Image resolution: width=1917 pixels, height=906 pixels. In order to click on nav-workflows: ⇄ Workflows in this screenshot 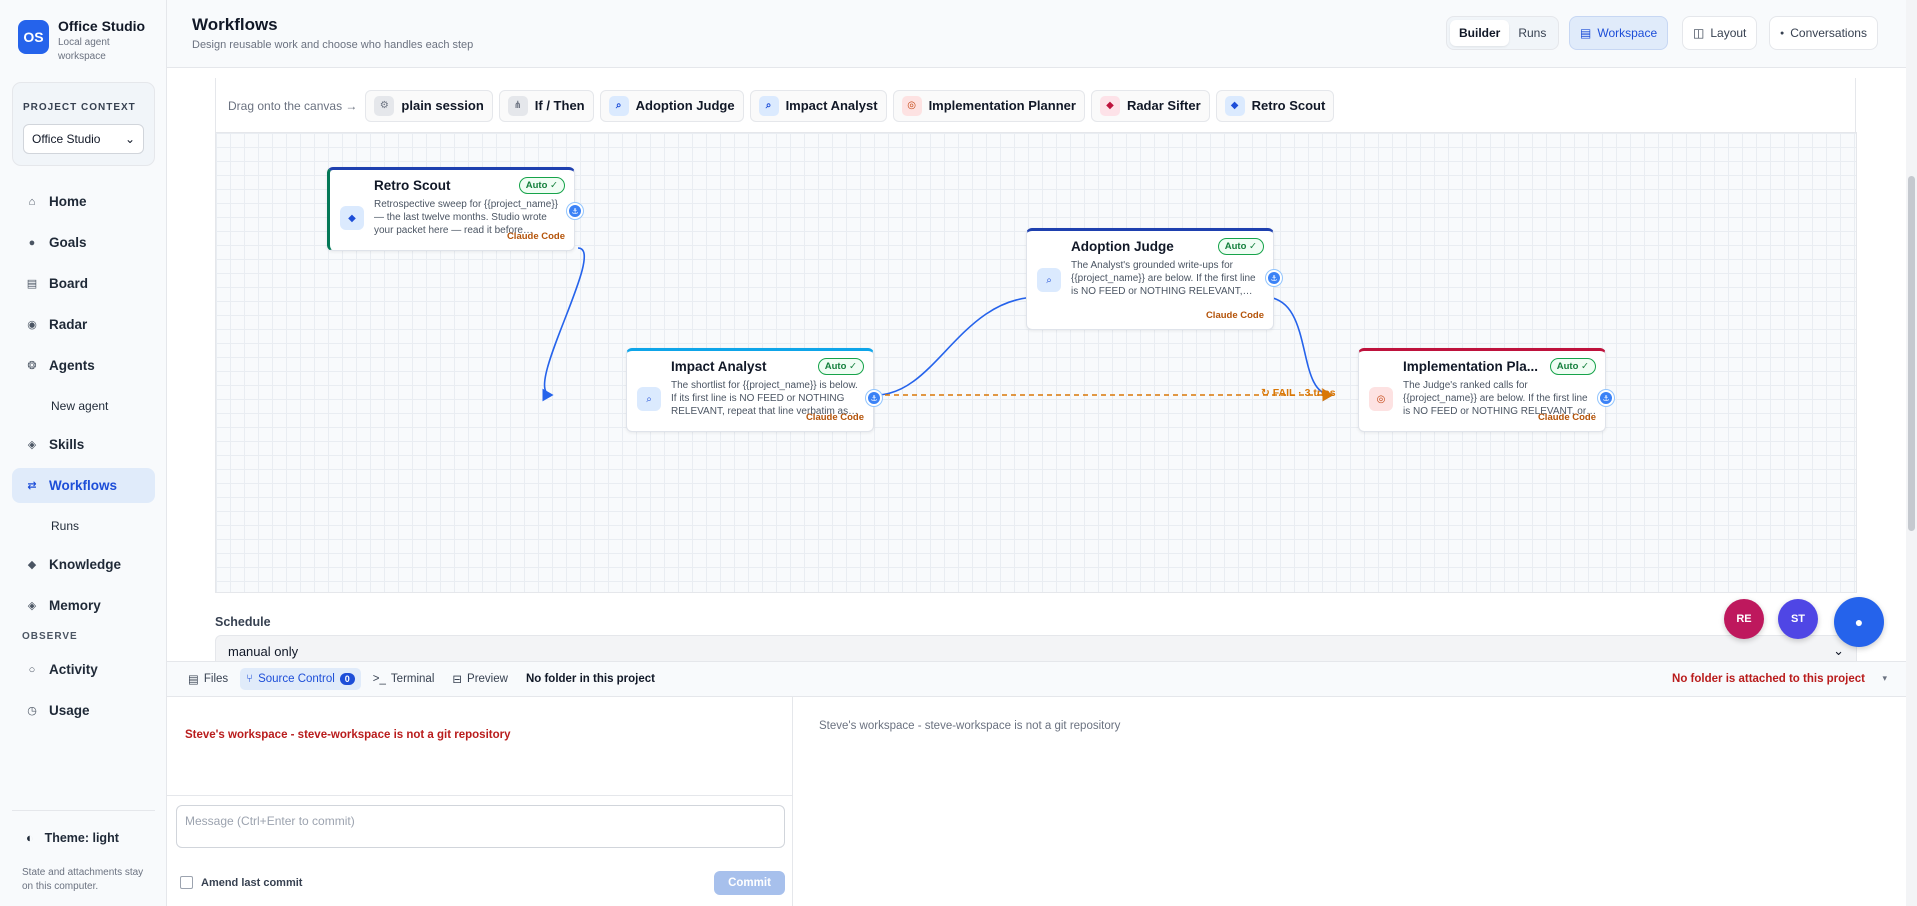, I will do `click(83, 485)`.